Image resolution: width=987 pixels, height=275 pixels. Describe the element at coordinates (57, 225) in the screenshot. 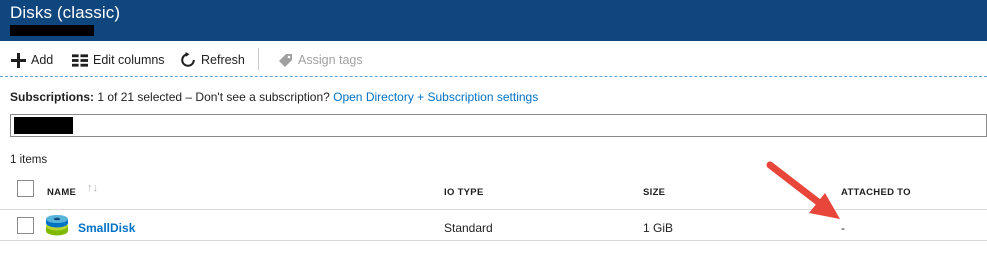

I see `disk-icon` at that location.